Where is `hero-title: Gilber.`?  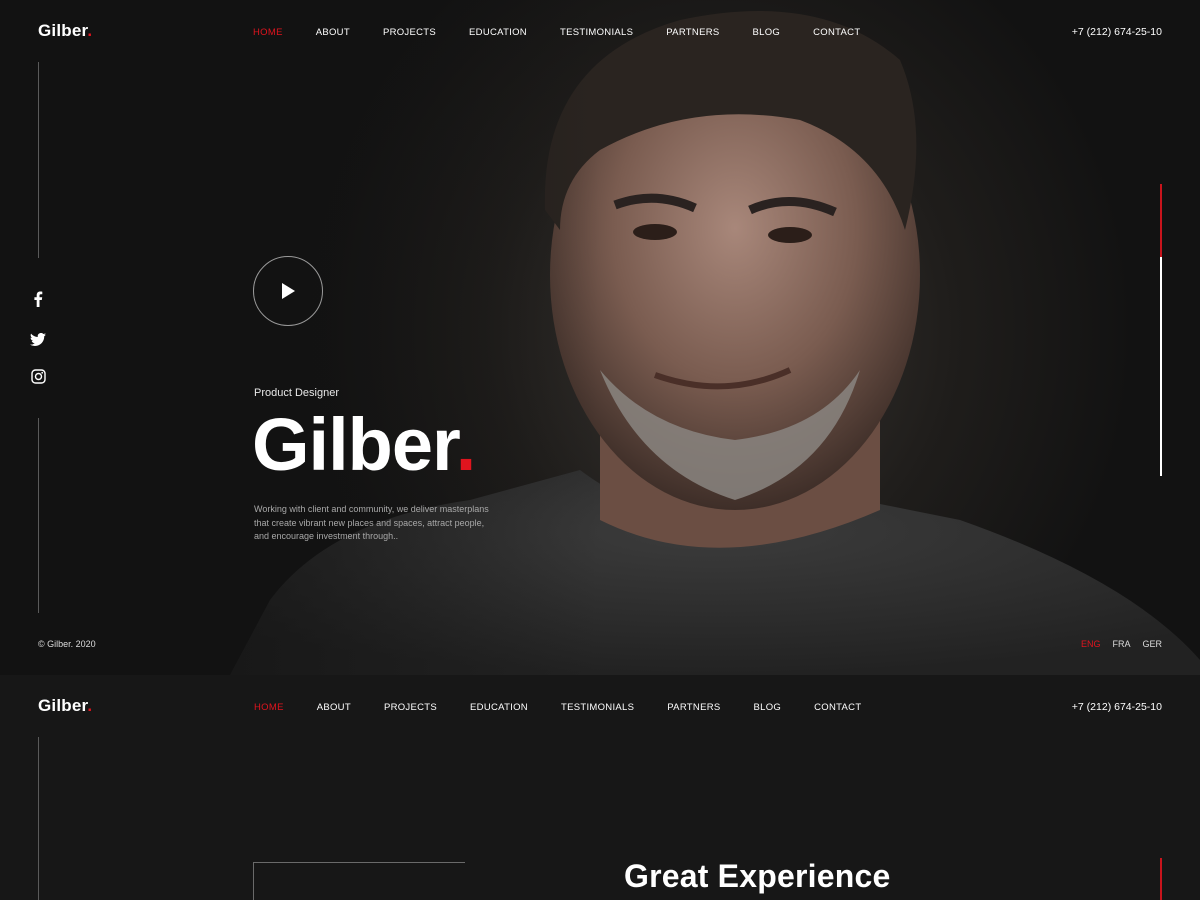 hero-title: Gilber. is located at coordinates (364, 444).